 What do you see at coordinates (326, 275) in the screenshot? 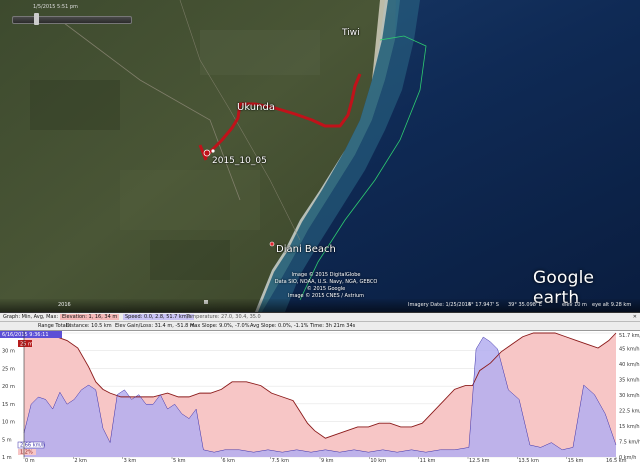
I see `attribution-line: Image © 2015 DigitalGlobe` at bounding box center [326, 275].